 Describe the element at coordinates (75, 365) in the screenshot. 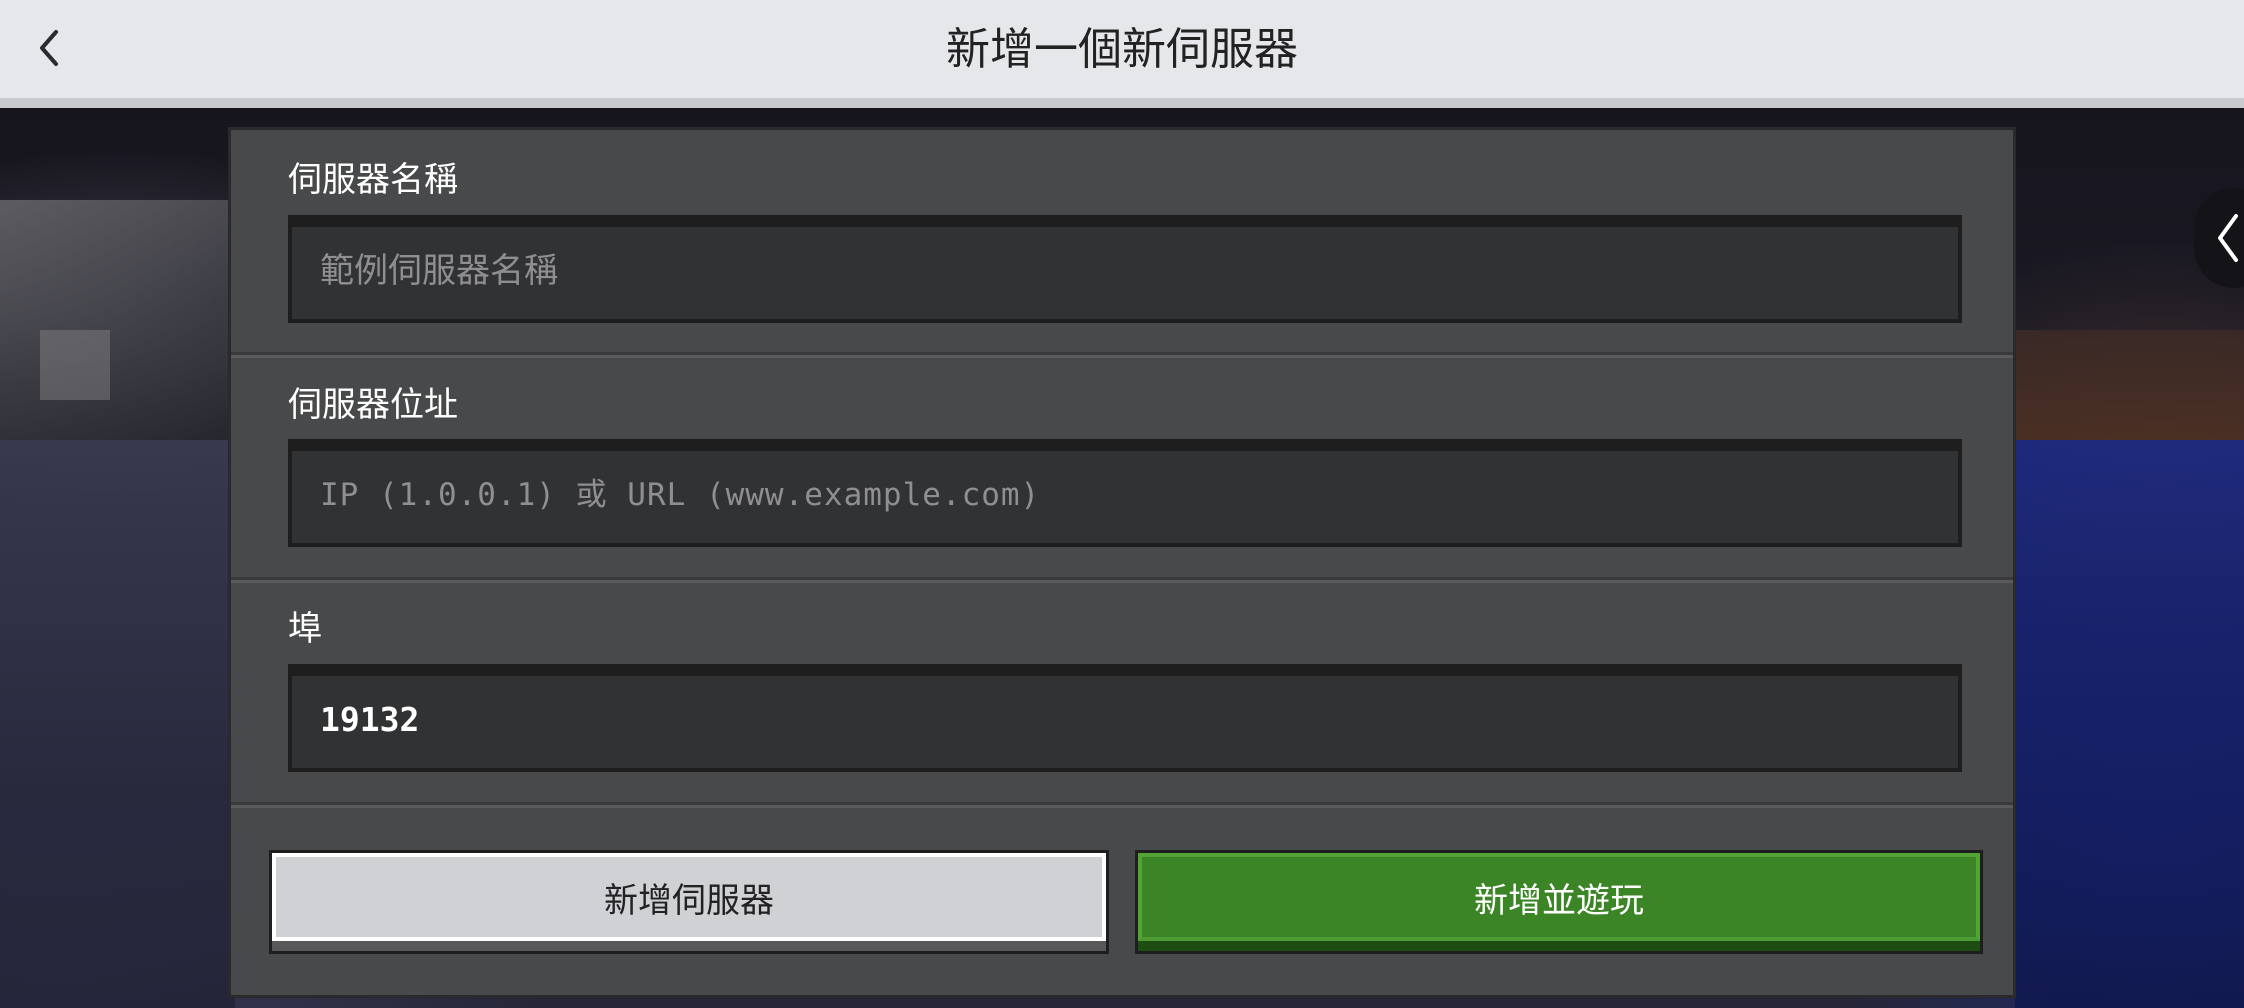

I see `background-stone` at that location.